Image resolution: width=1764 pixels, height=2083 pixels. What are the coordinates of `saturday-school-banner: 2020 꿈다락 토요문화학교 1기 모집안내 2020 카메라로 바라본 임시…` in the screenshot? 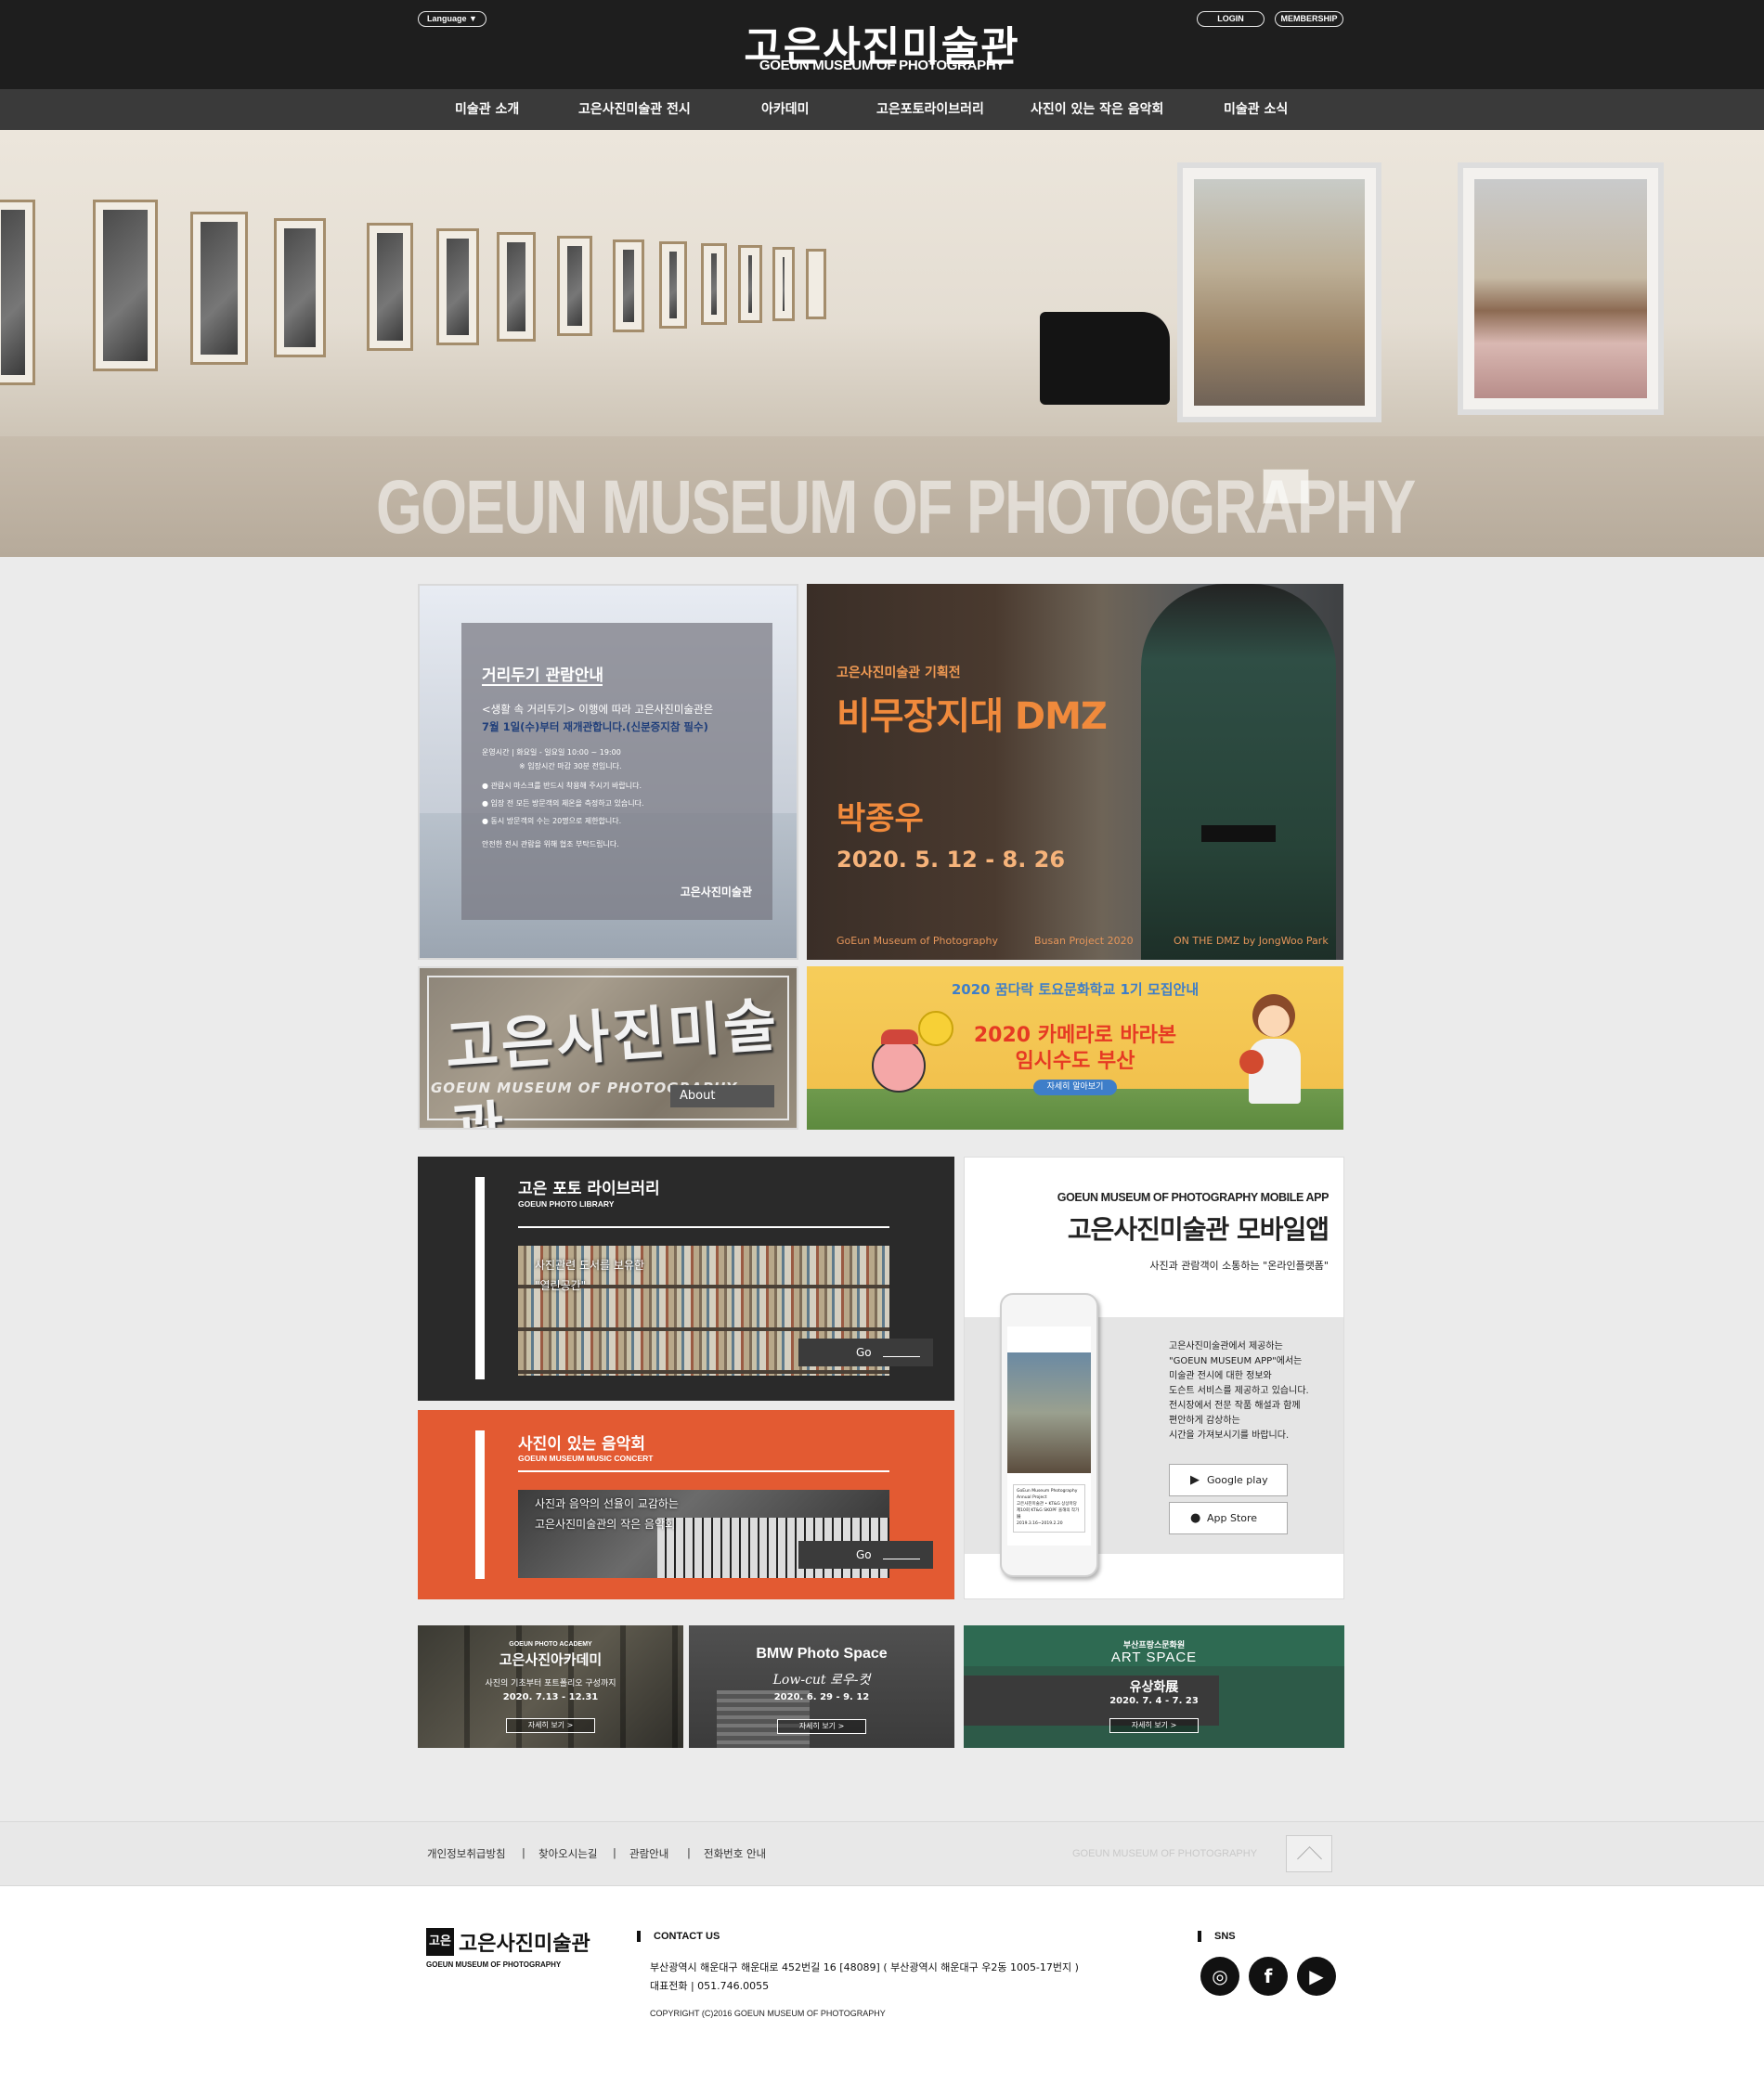 It's located at (1075, 1048).